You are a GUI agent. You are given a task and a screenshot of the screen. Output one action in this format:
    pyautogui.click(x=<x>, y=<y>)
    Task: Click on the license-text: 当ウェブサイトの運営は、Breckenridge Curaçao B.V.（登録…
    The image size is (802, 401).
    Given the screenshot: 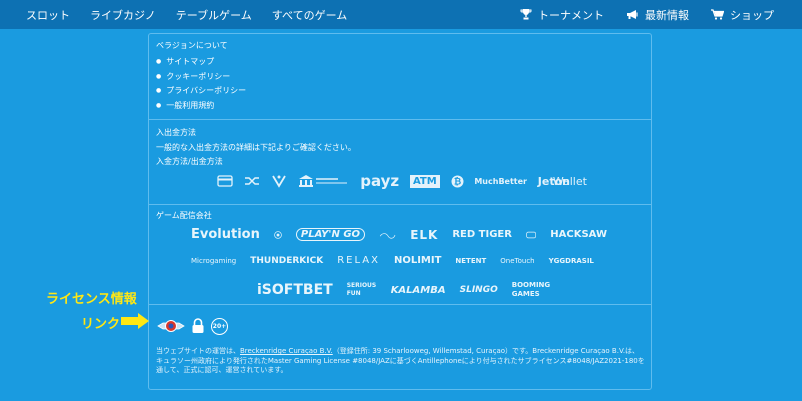 What is the action you would take?
    pyautogui.click(x=401, y=361)
    